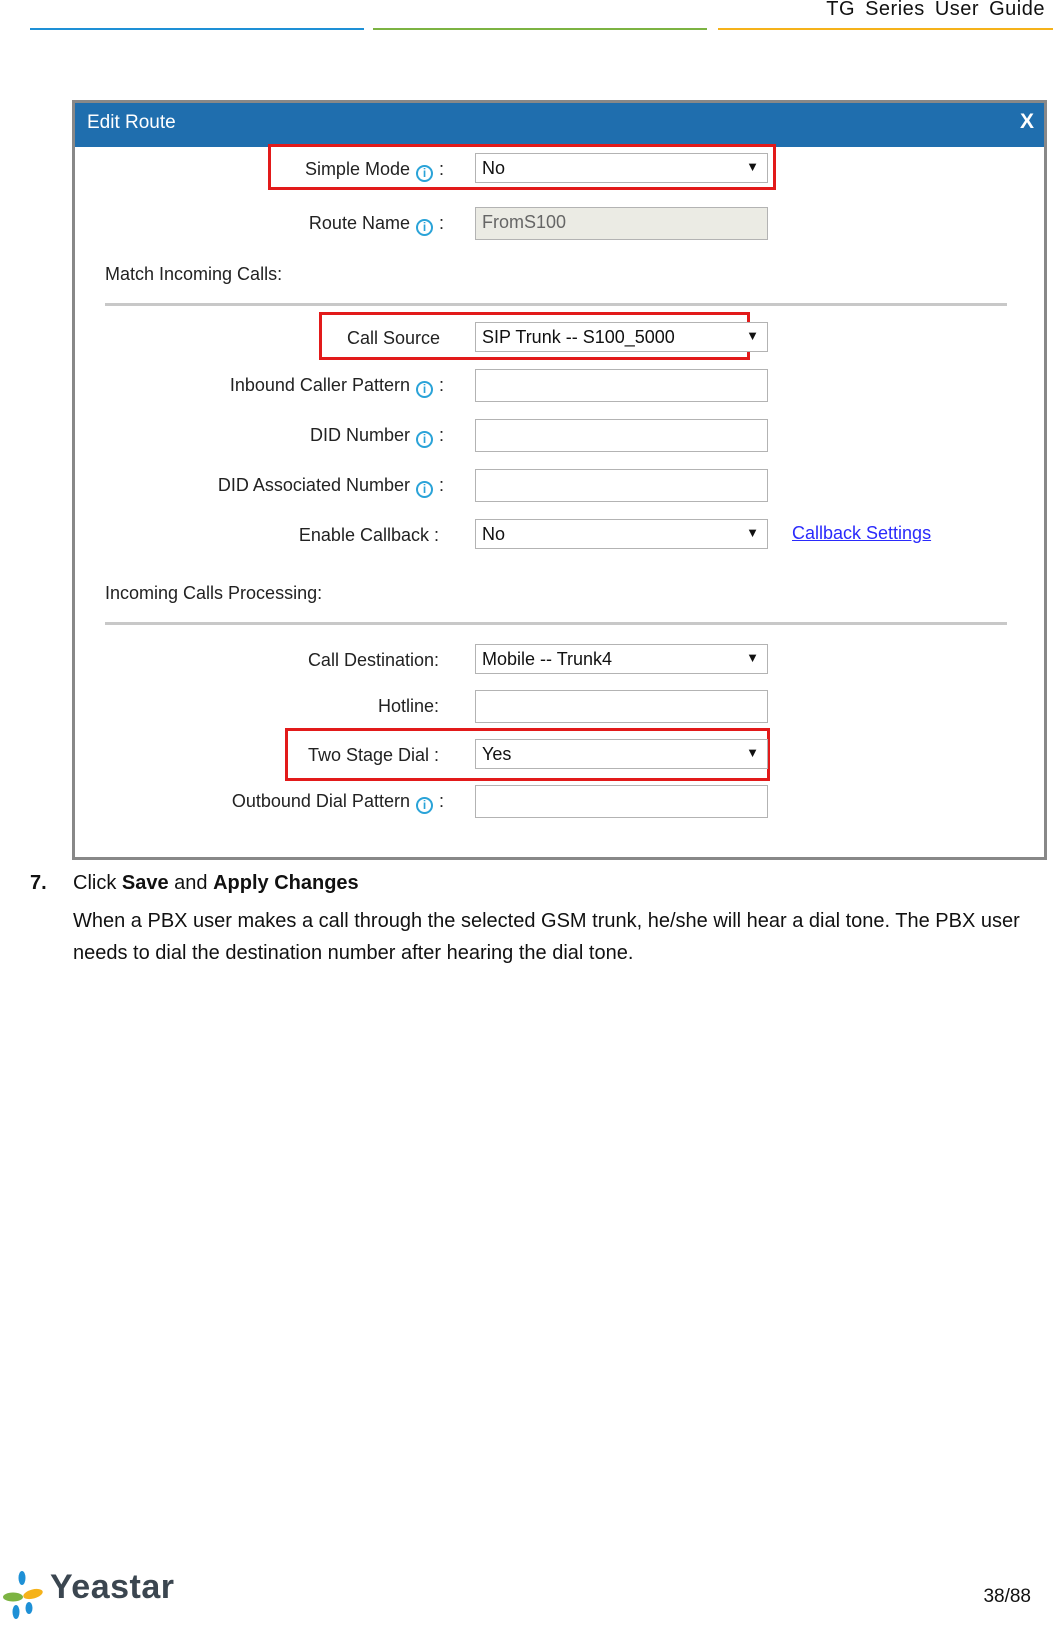  I want to click on call-destination-select: Mobile -- Trunk4 ▼, so click(621, 659).